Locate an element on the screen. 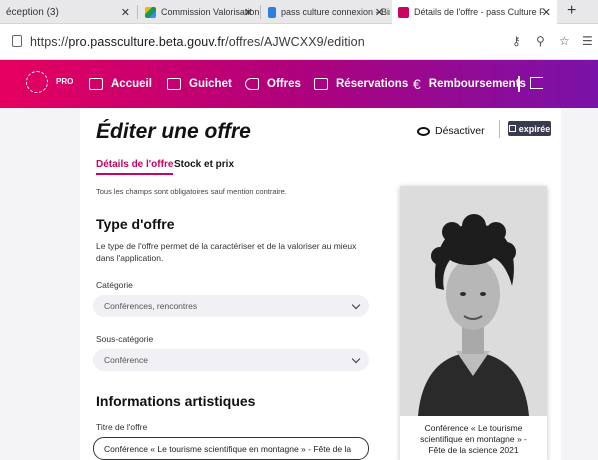 This screenshot has height=460, width=598. portrait-illustration is located at coordinates (473, 301).